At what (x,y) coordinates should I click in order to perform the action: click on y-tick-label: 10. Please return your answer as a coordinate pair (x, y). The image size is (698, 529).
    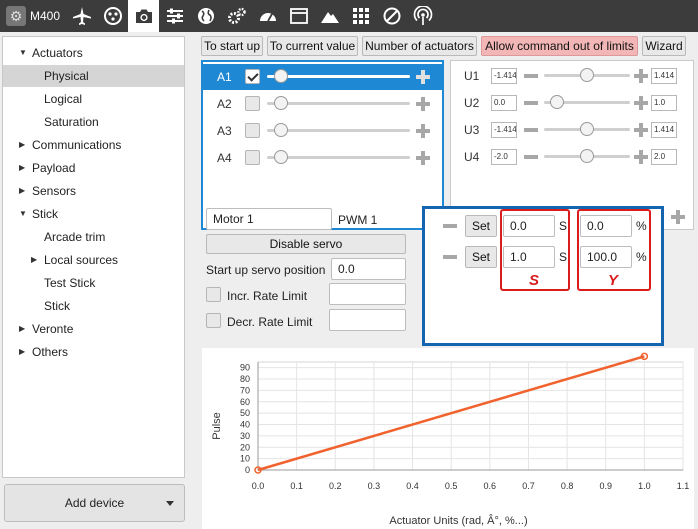
    Looking at the image, I should click on (245, 459).